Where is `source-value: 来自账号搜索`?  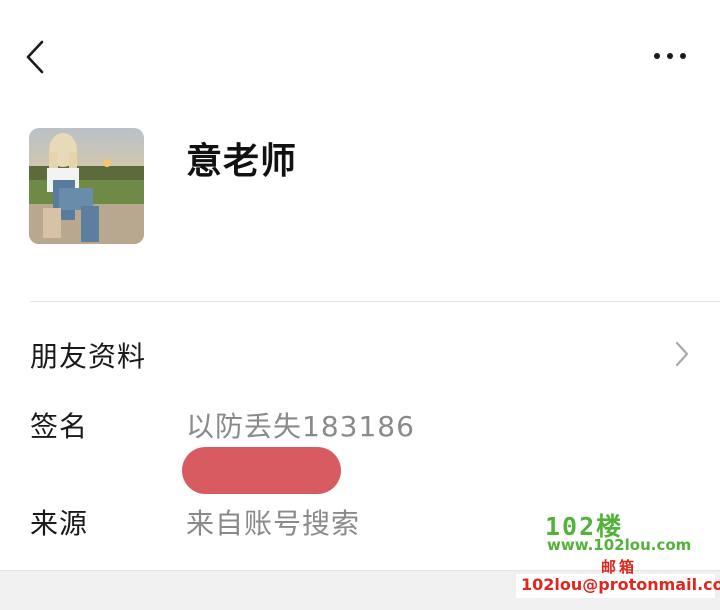
source-value: 来自账号搜索 is located at coordinates (273, 523).